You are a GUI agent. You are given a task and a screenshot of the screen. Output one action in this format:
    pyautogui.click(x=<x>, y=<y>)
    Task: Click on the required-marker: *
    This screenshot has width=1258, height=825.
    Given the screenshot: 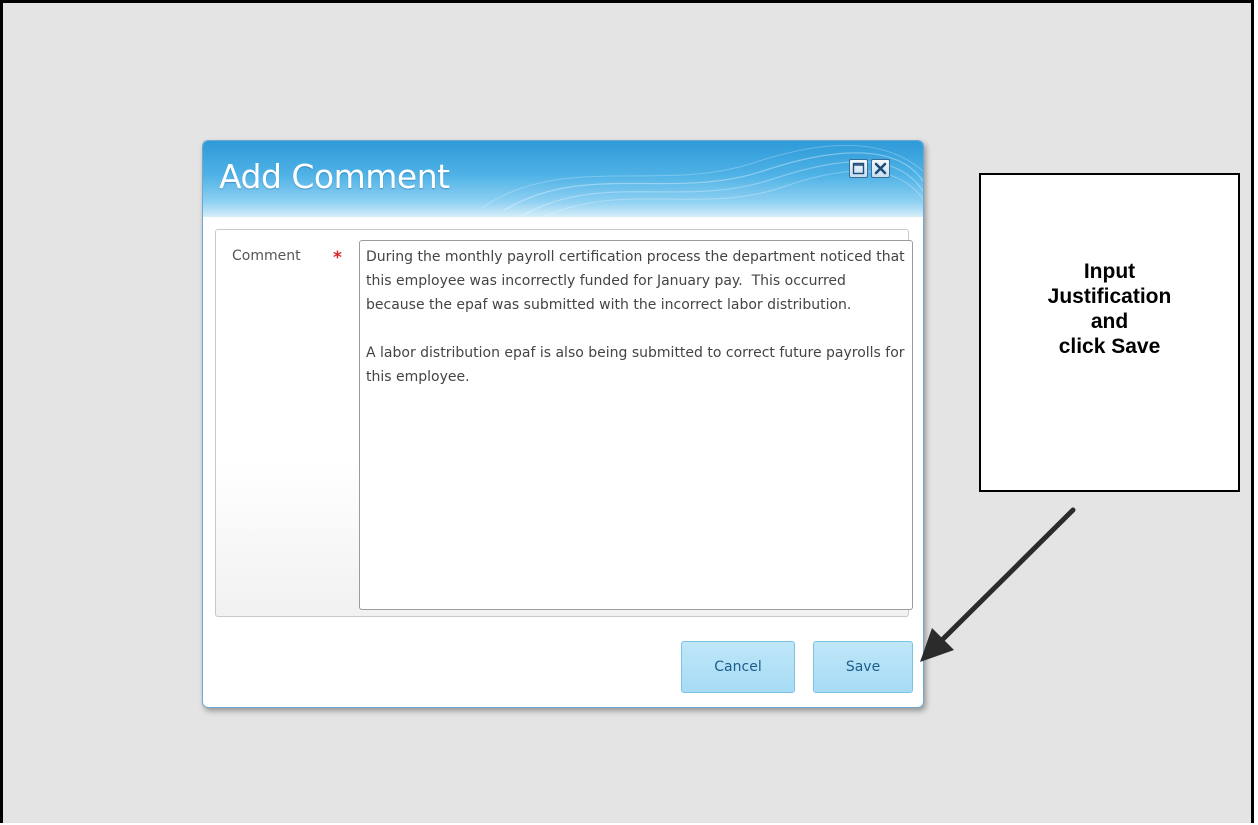 What is the action you would take?
    pyautogui.click(x=337, y=258)
    